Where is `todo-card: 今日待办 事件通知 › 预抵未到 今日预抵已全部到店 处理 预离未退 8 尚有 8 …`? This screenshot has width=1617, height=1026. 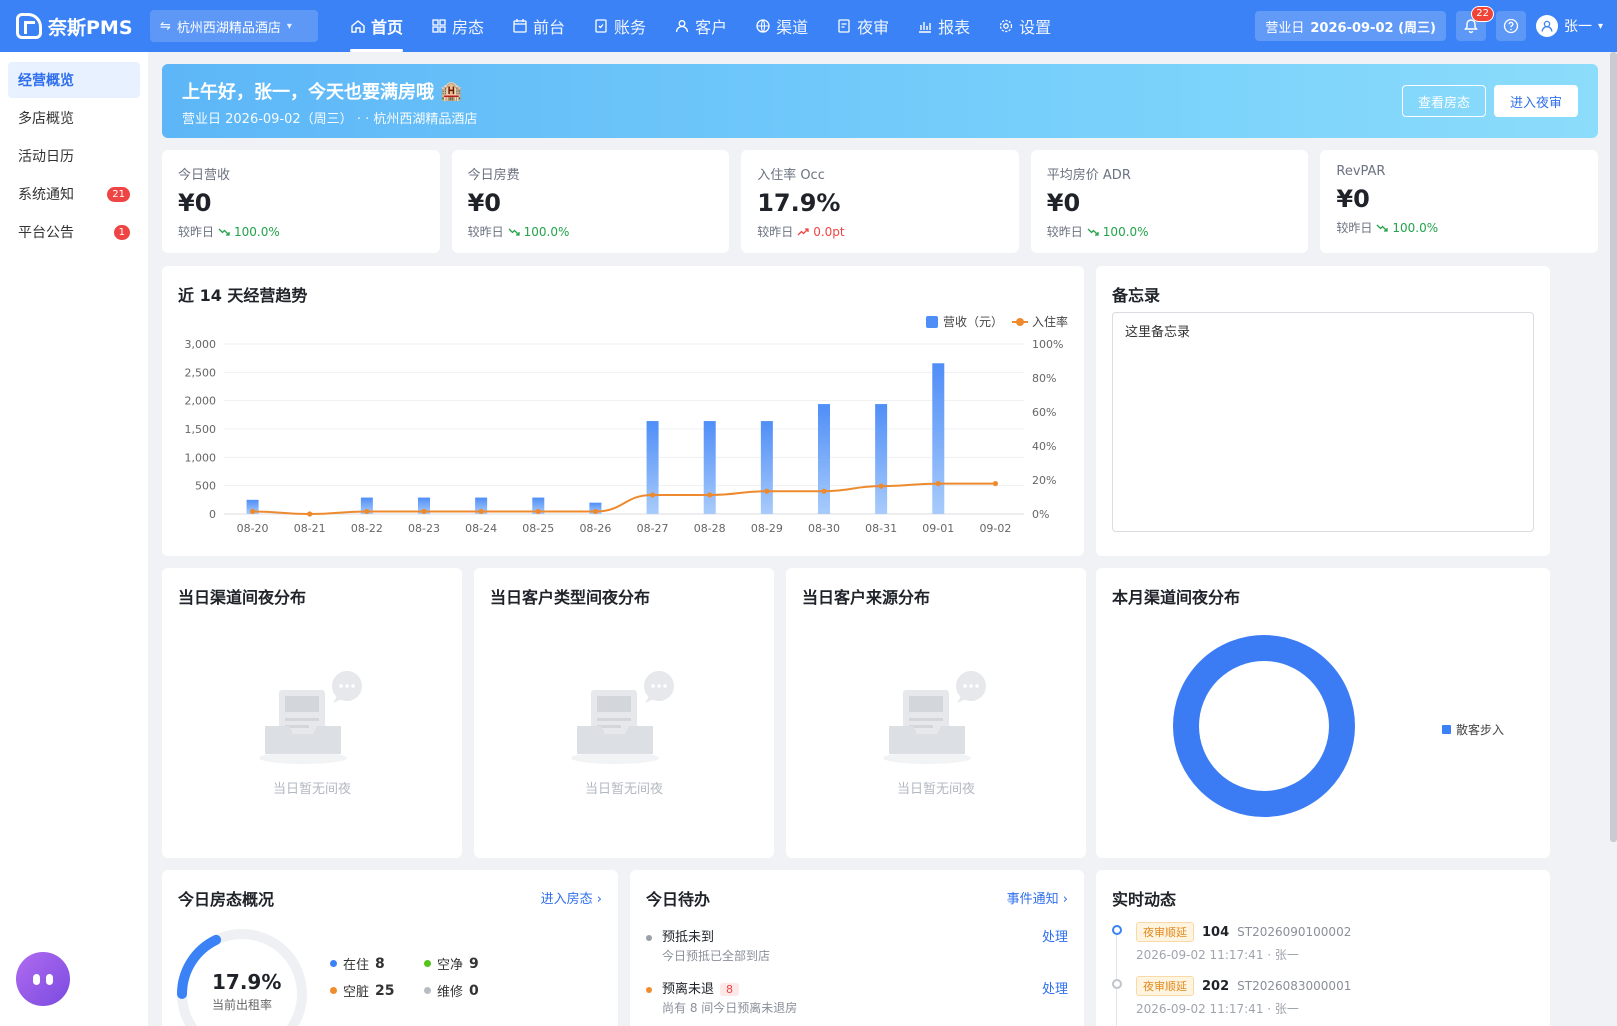
todo-card: 今日待办 事件通知 › 预抵未到 今日预抵已全部到店 处理 预离未退 8 尚有 8 … is located at coordinates (857, 948).